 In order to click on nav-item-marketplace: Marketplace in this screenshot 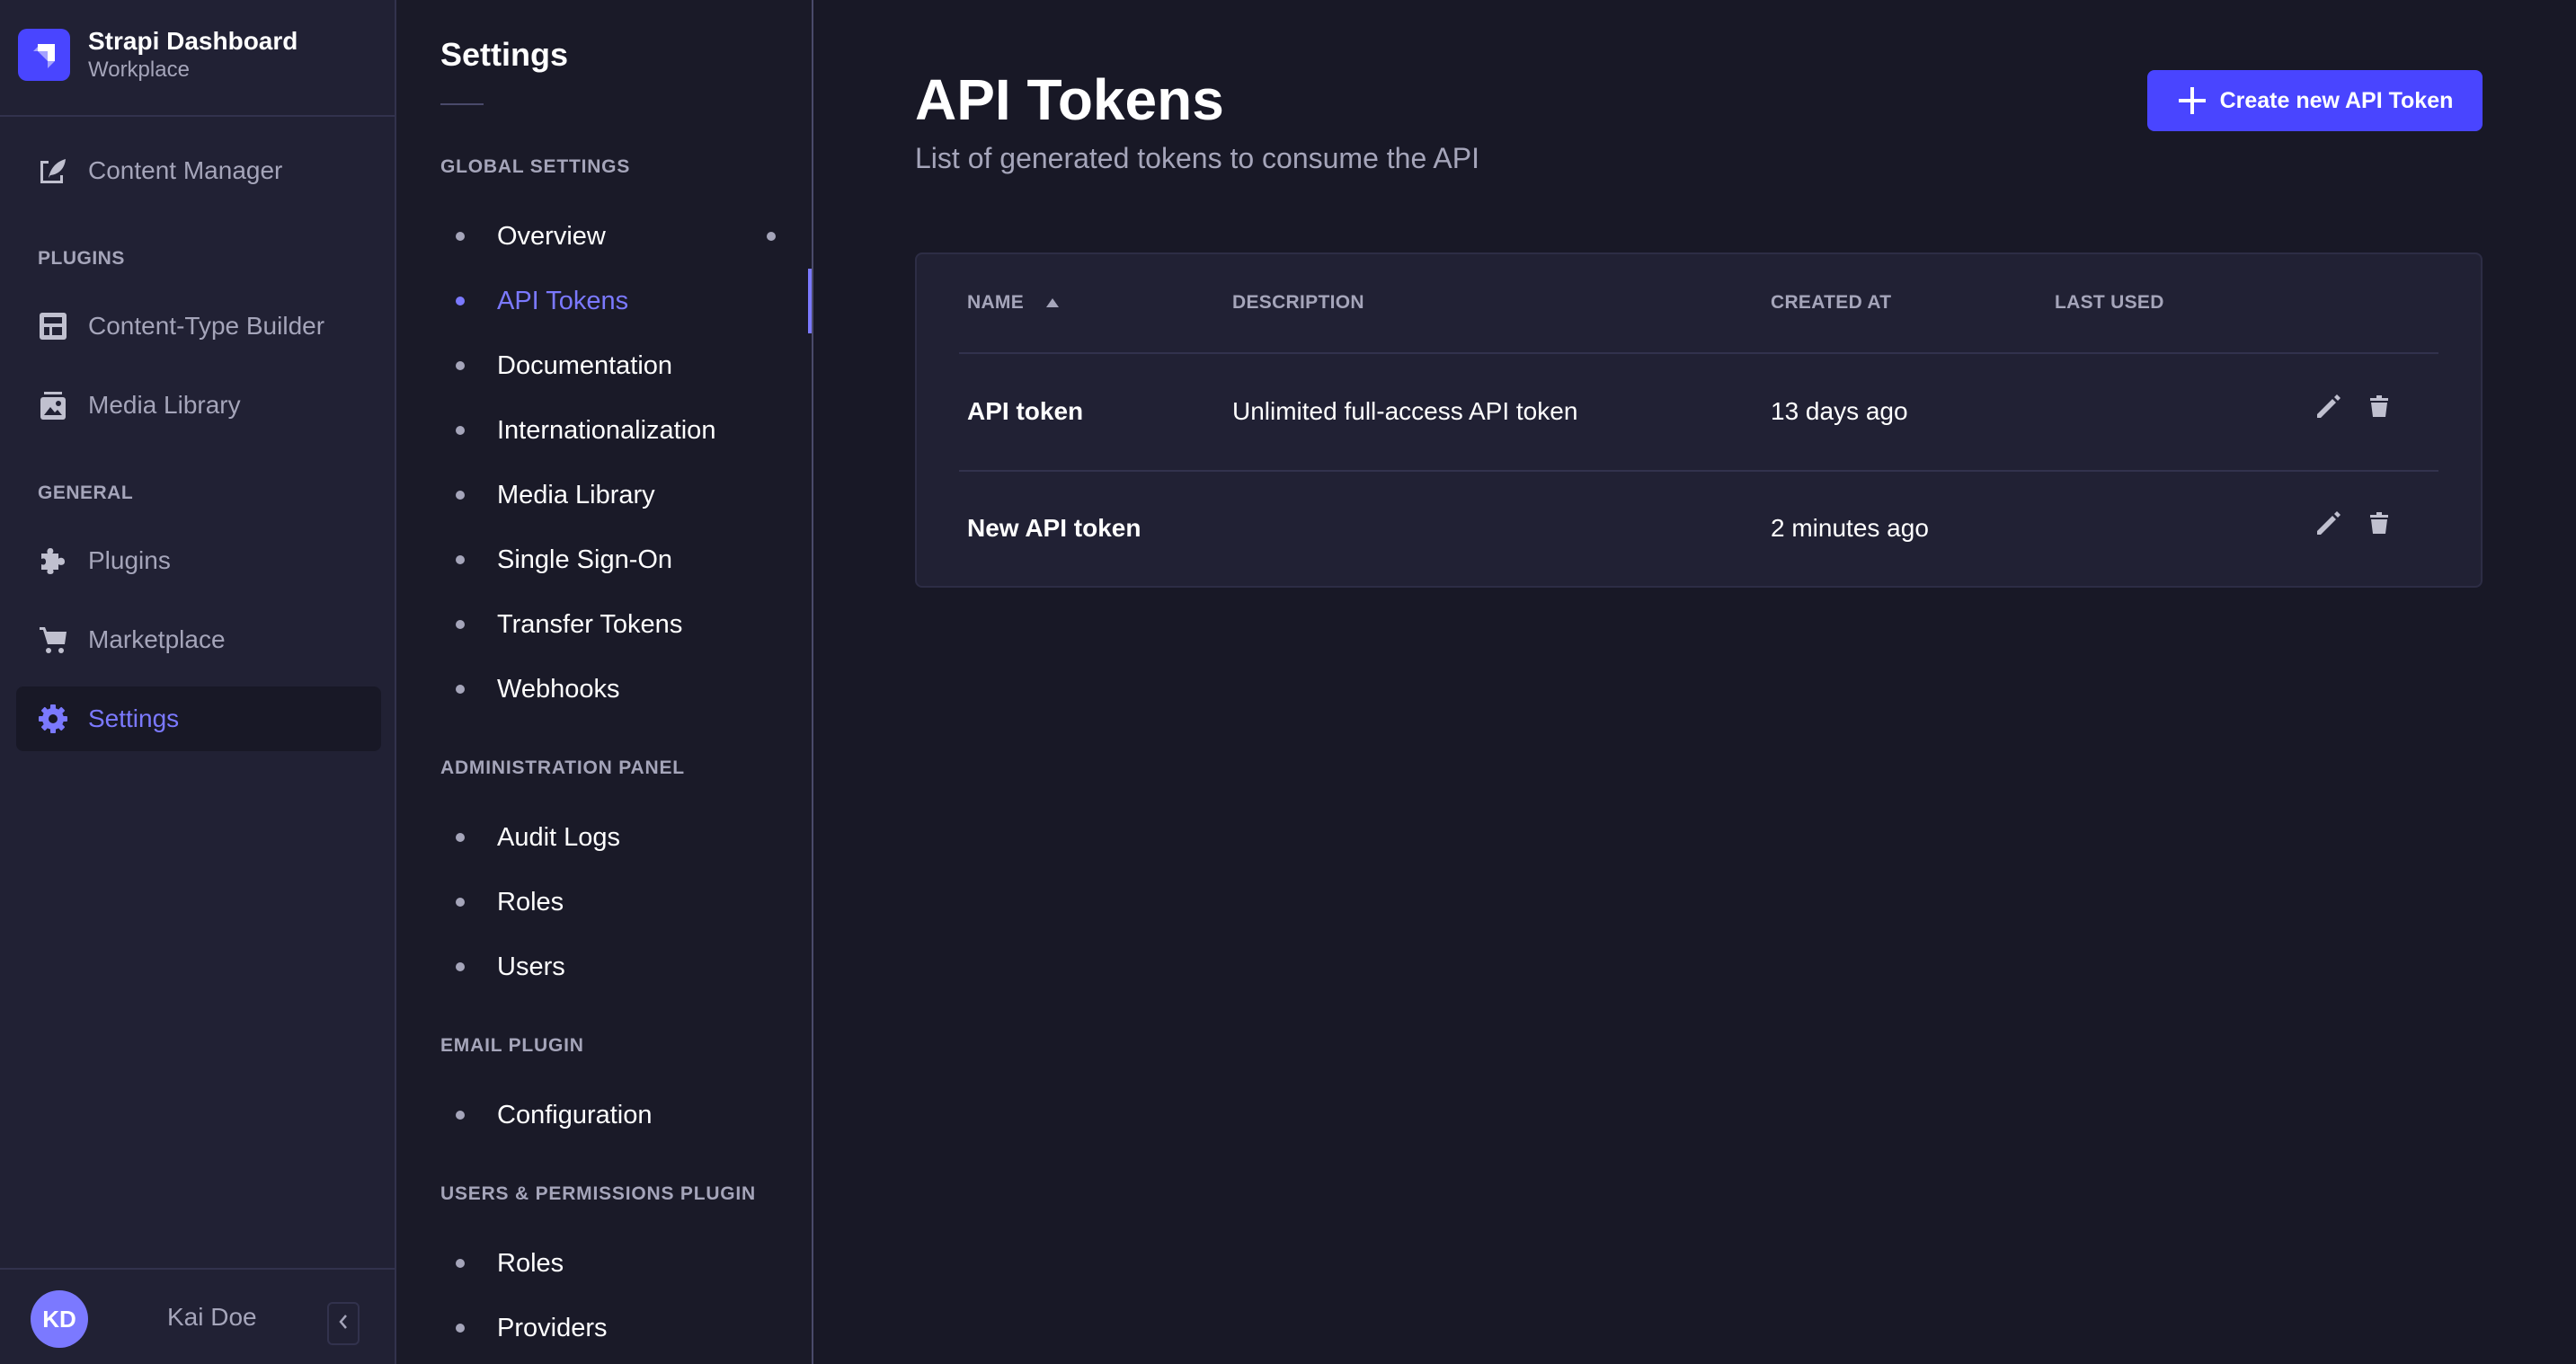, I will do `click(198, 639)`.